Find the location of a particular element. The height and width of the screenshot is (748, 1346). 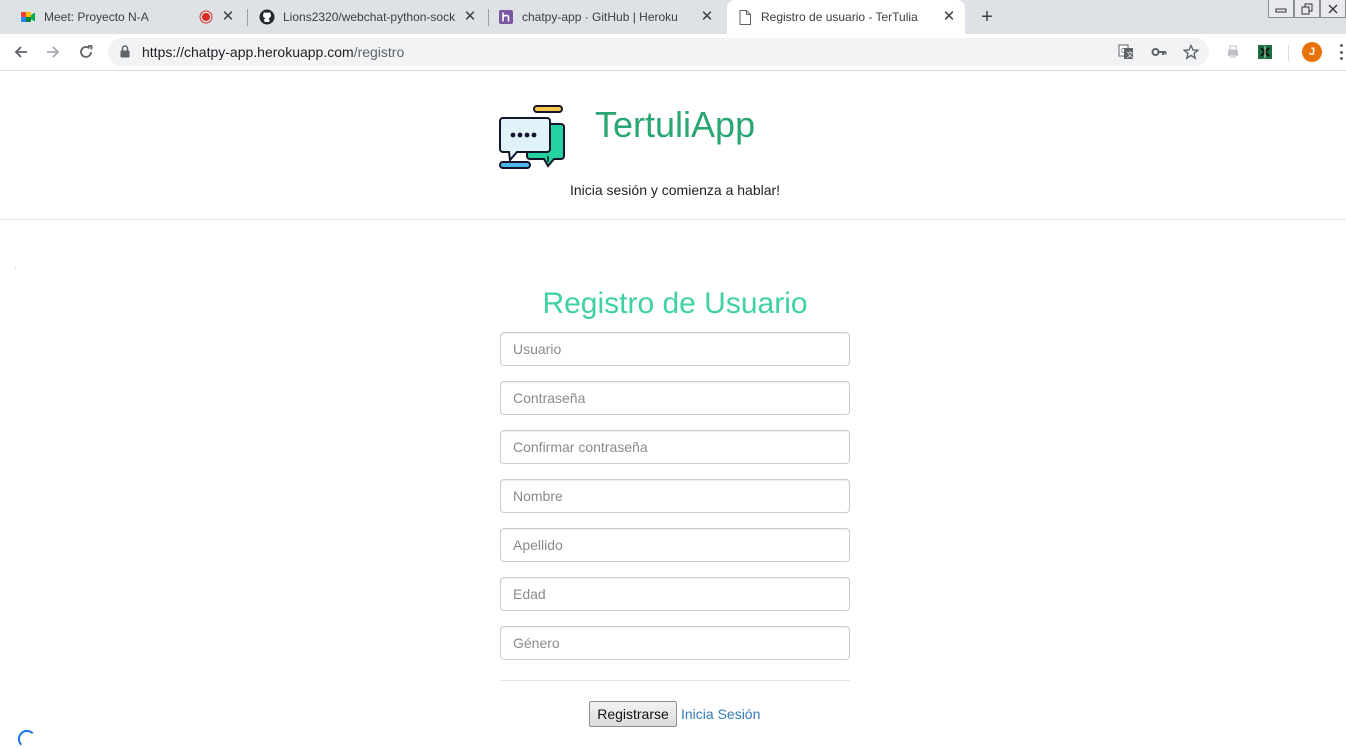

svg-text: 文 is located at coordinates (1130, 54).